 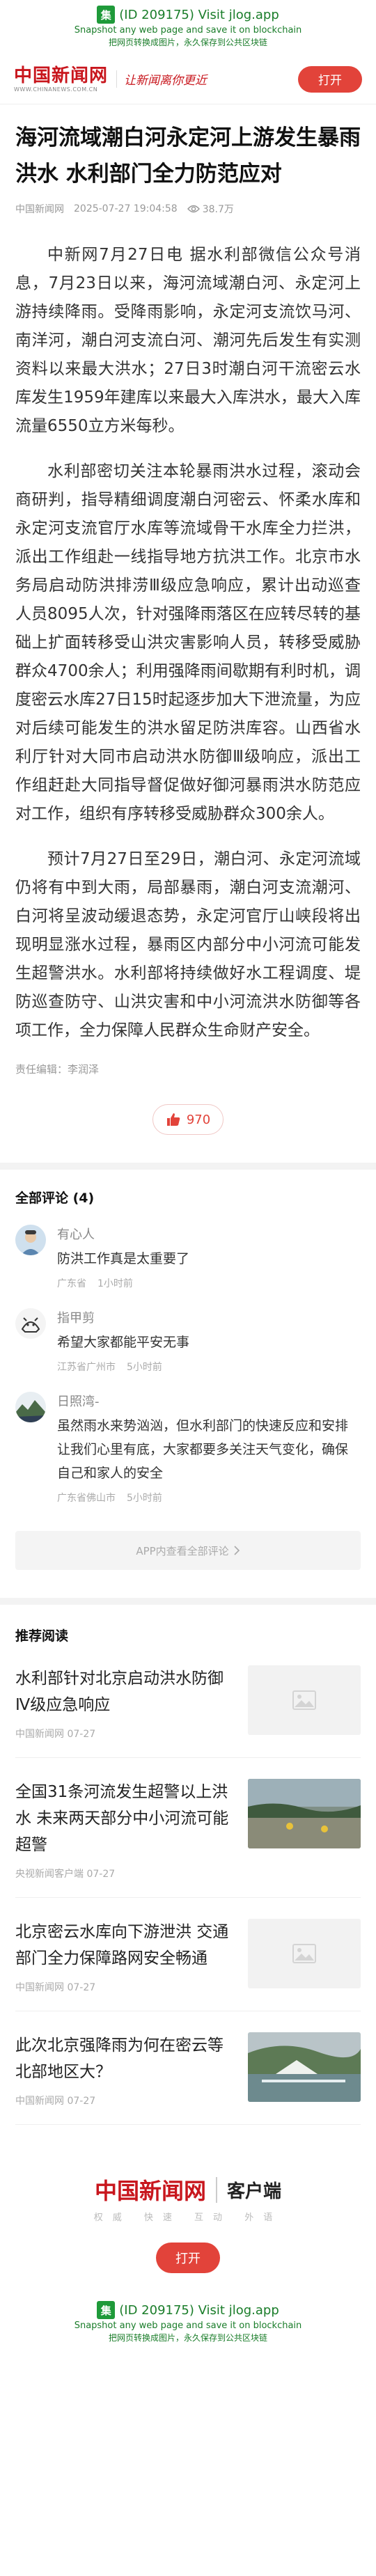 I want to click on chevron-right-icon, so click(x=237, y=1550).